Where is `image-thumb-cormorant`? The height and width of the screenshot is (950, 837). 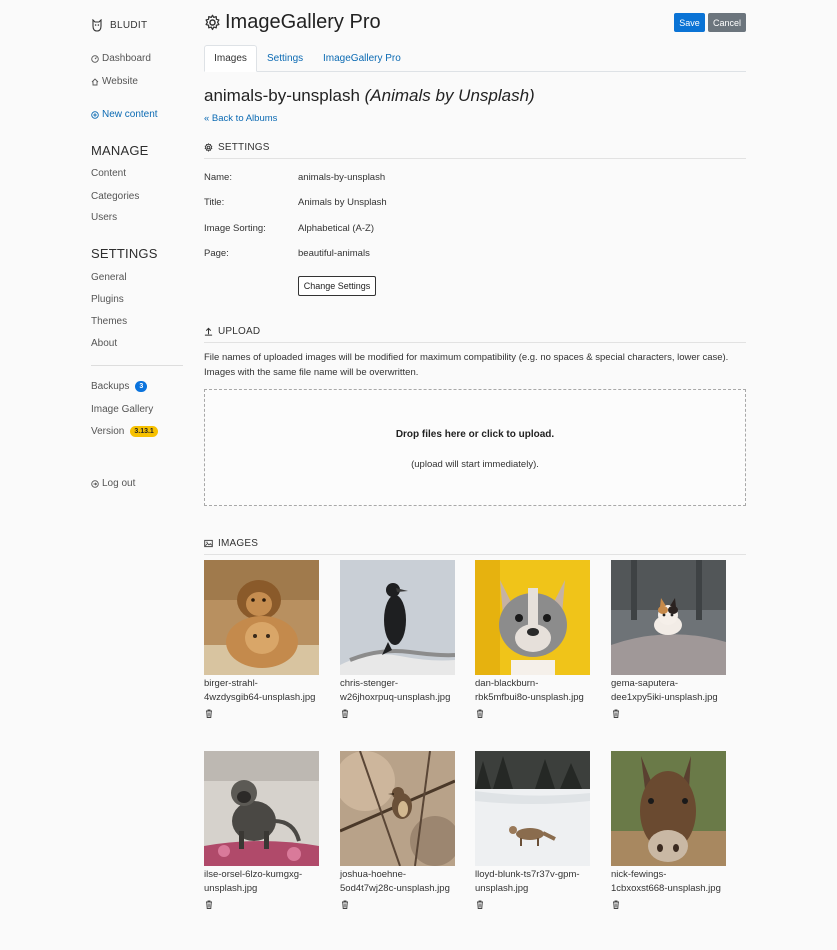 image-thumb-cormorant is located at coordinates (397, 617).